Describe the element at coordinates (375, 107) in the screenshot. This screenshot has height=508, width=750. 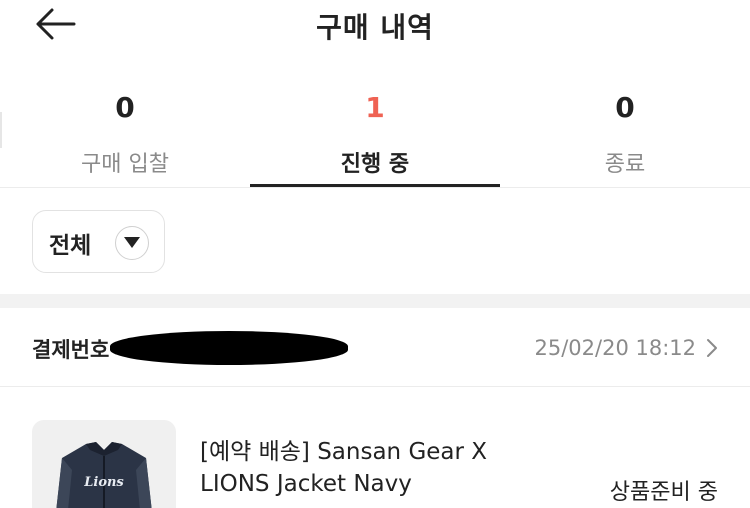
I see `tab-in-progress-count: 1` at that location.